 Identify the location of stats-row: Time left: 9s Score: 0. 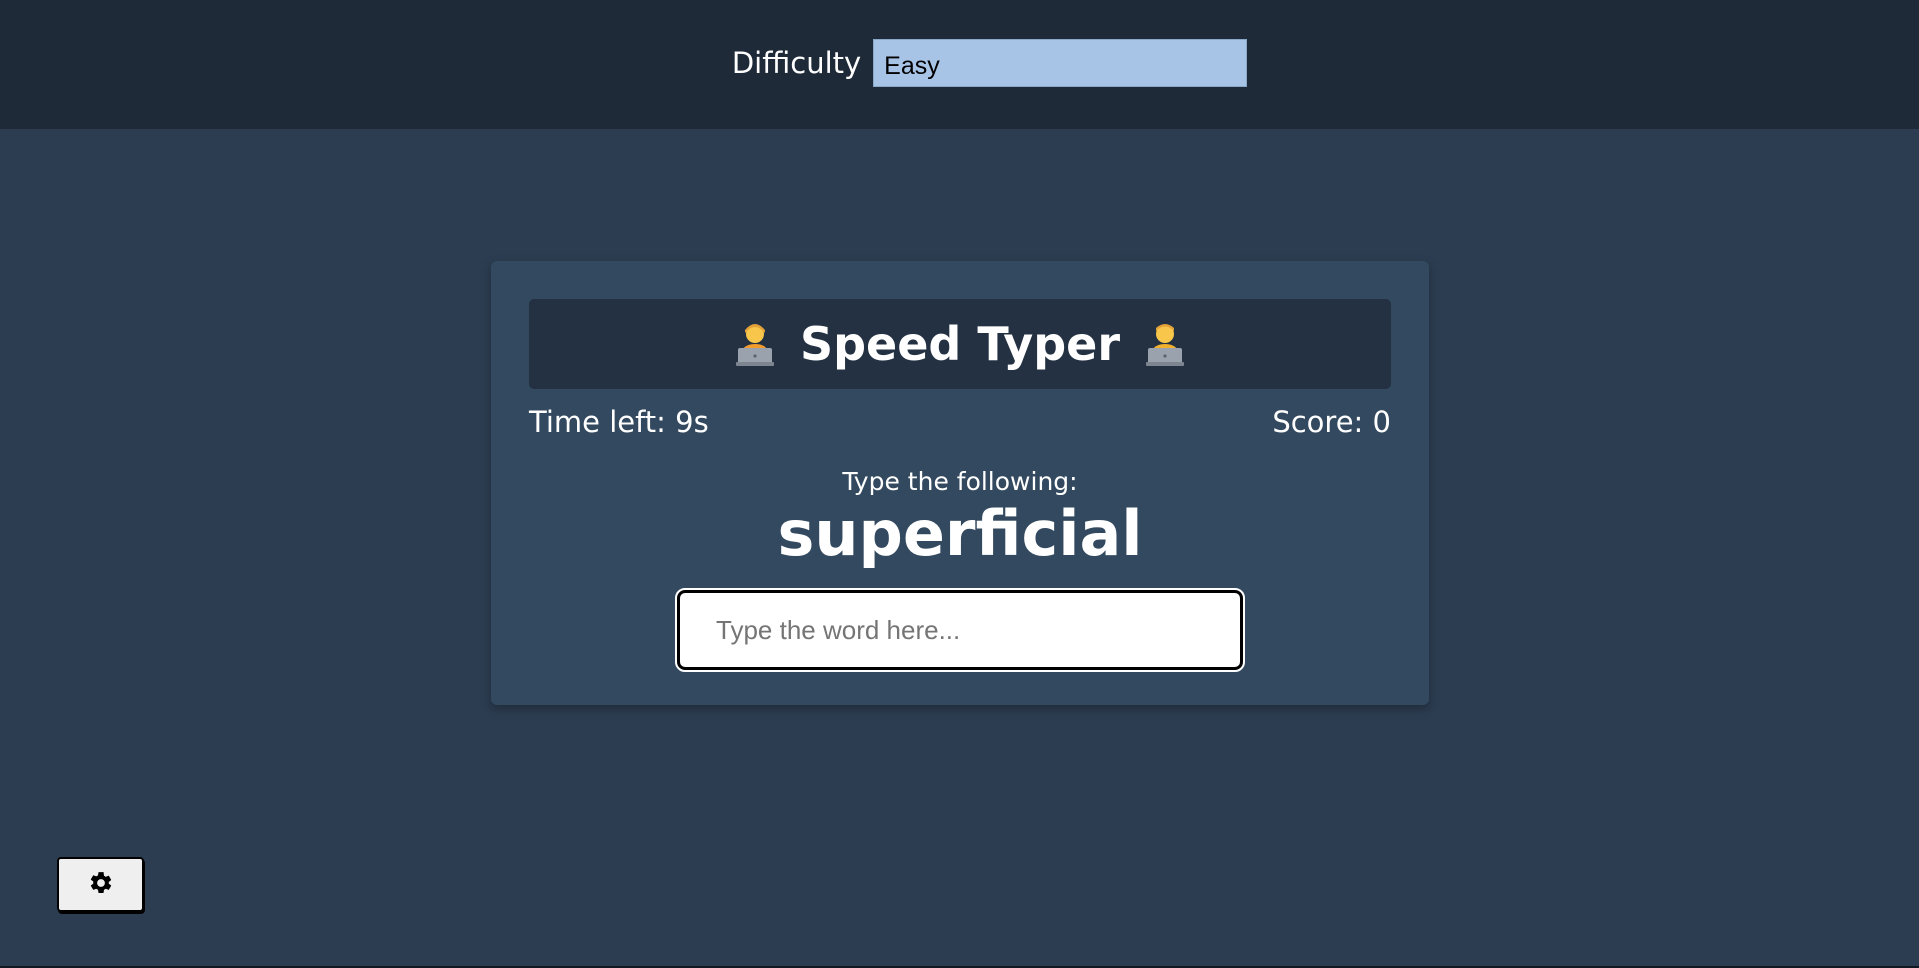
(960, 422).